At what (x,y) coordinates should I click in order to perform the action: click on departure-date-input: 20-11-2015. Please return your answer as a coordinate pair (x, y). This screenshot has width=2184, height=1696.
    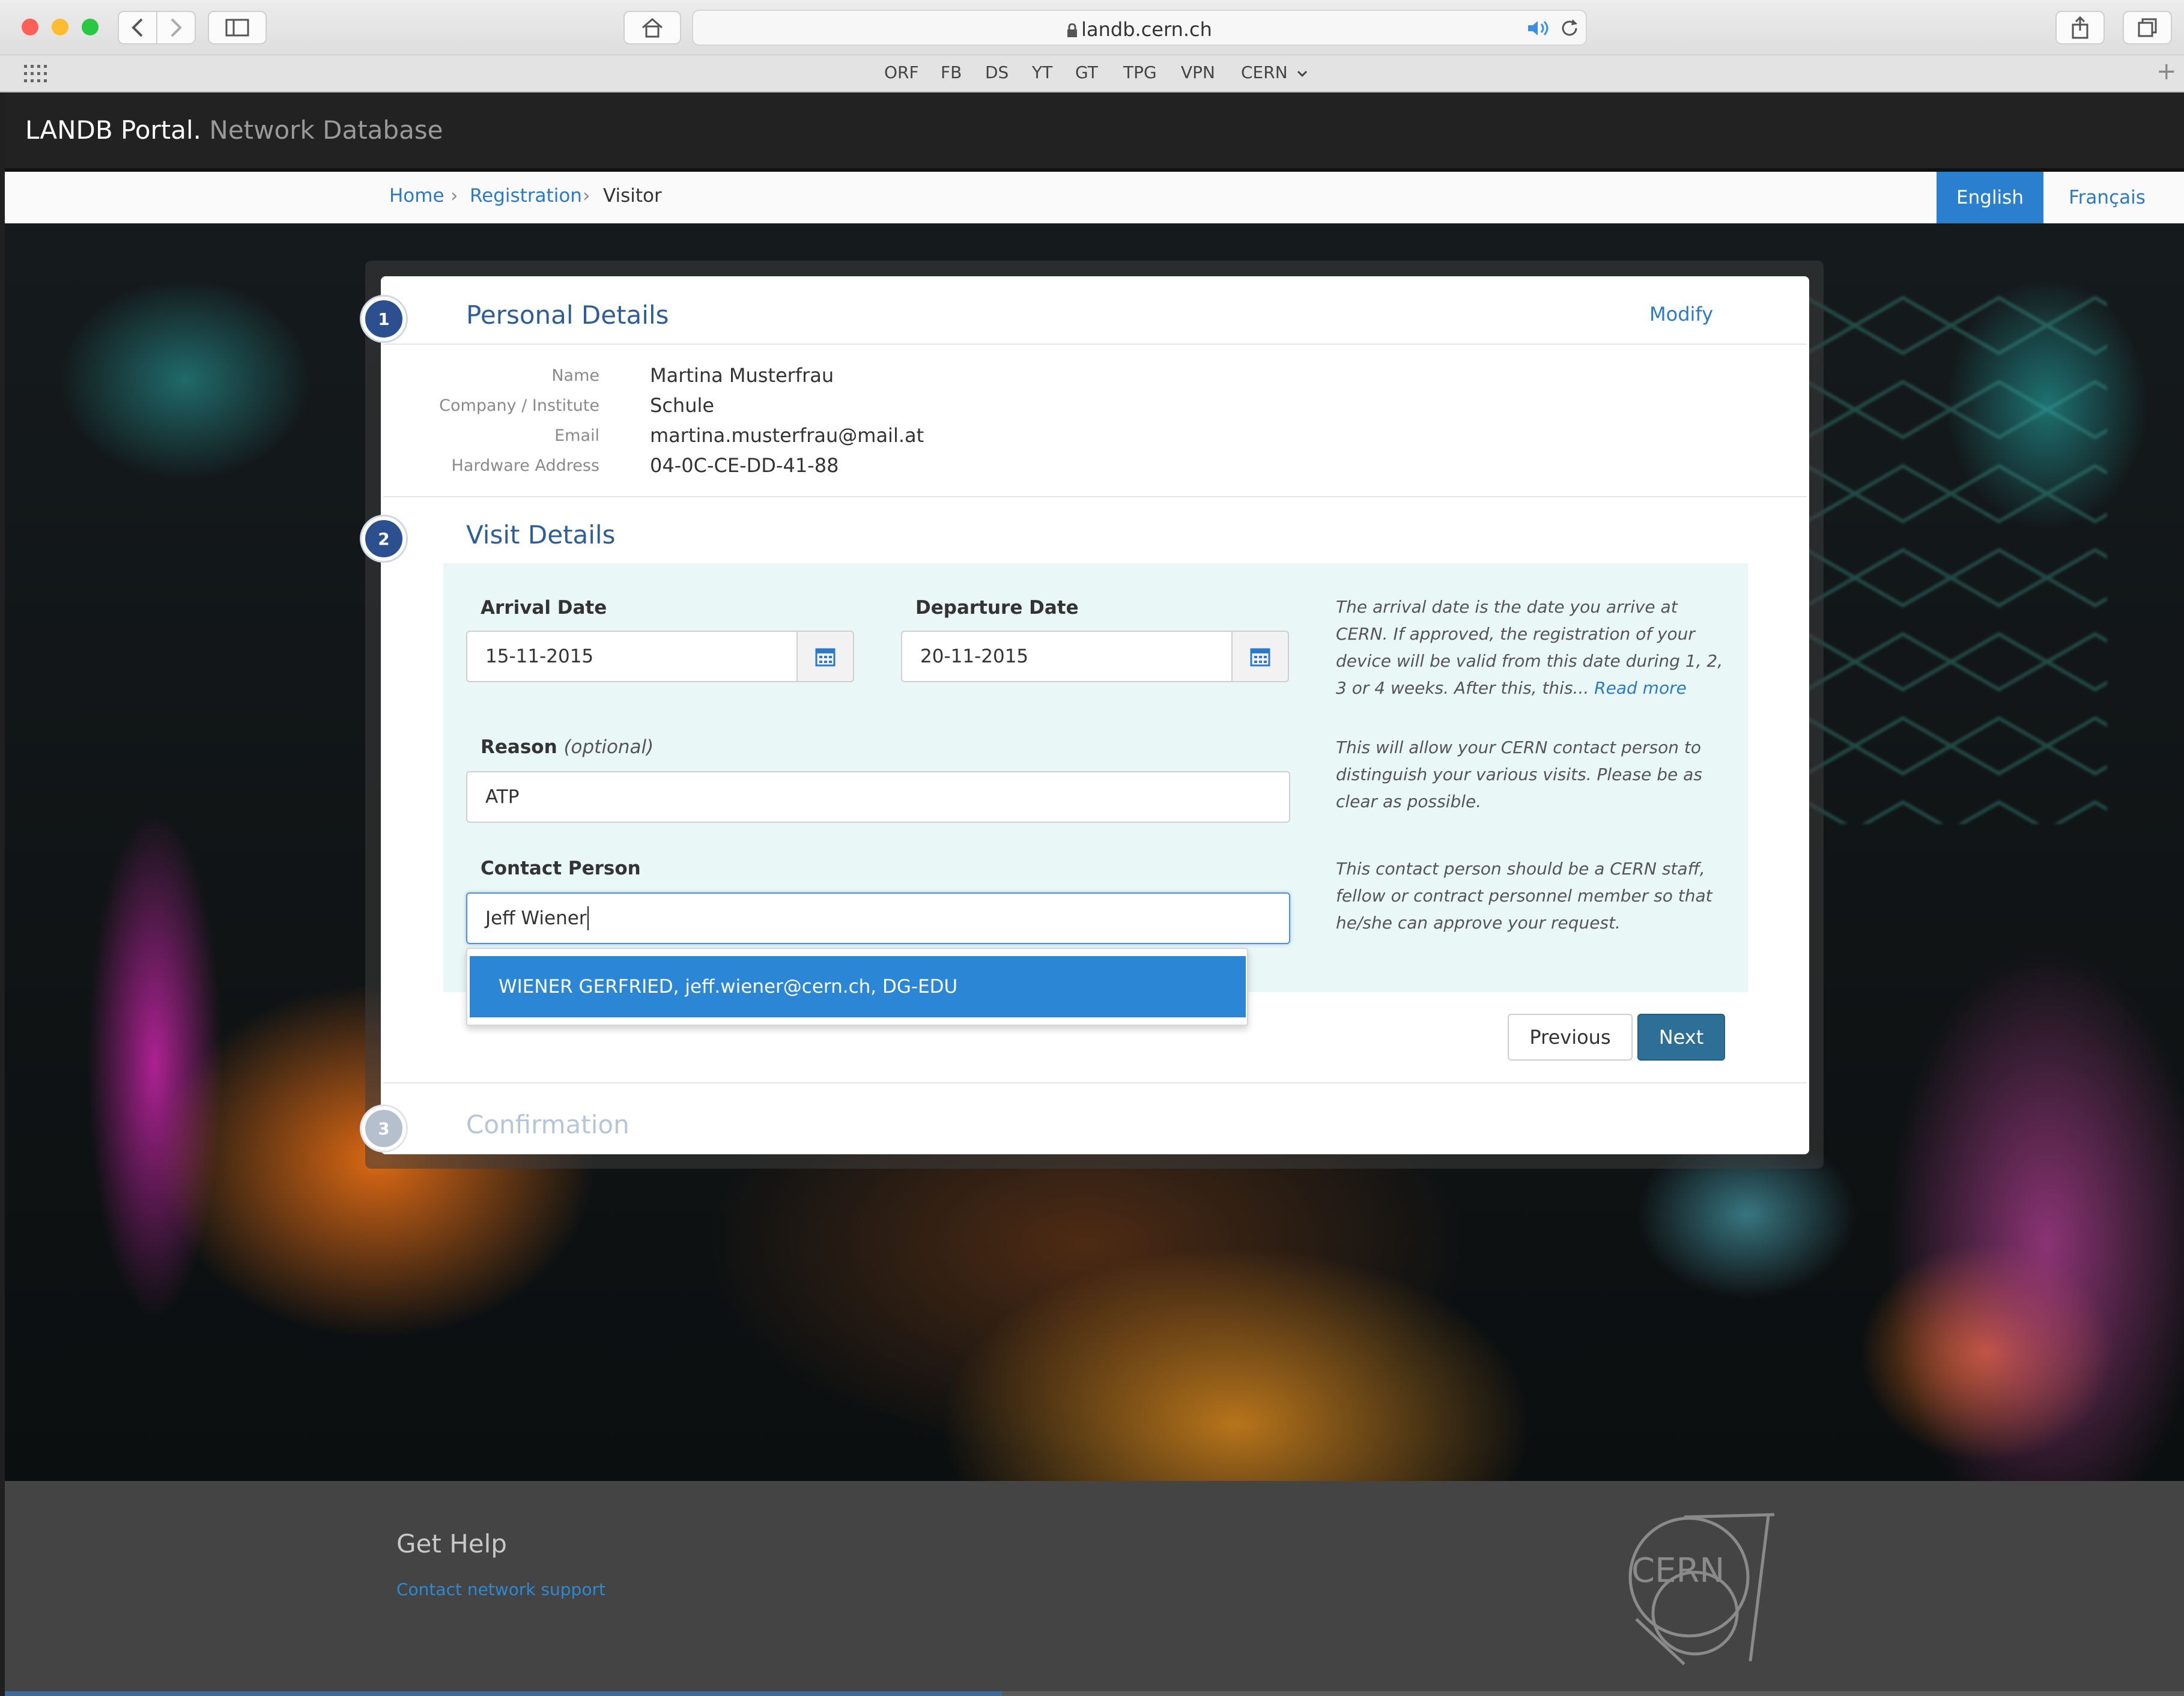
    Looking at the image, I should click on (1068, 656).